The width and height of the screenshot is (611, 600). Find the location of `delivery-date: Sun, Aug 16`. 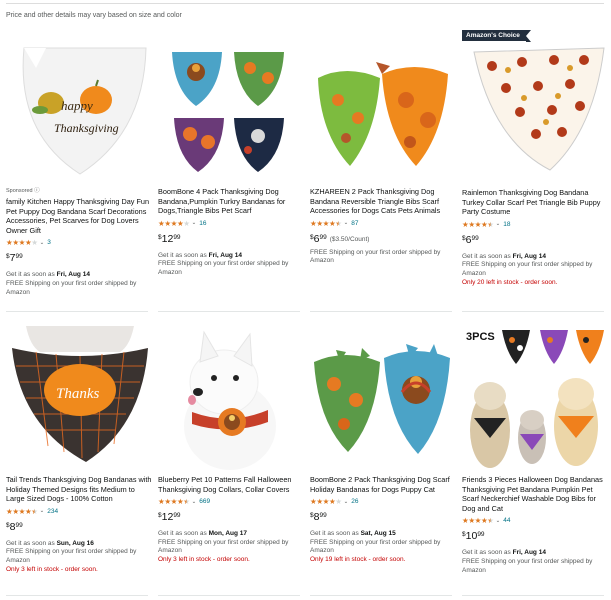

delivery-date: Sun, Aug 16 is located at coordinates (75, 543).